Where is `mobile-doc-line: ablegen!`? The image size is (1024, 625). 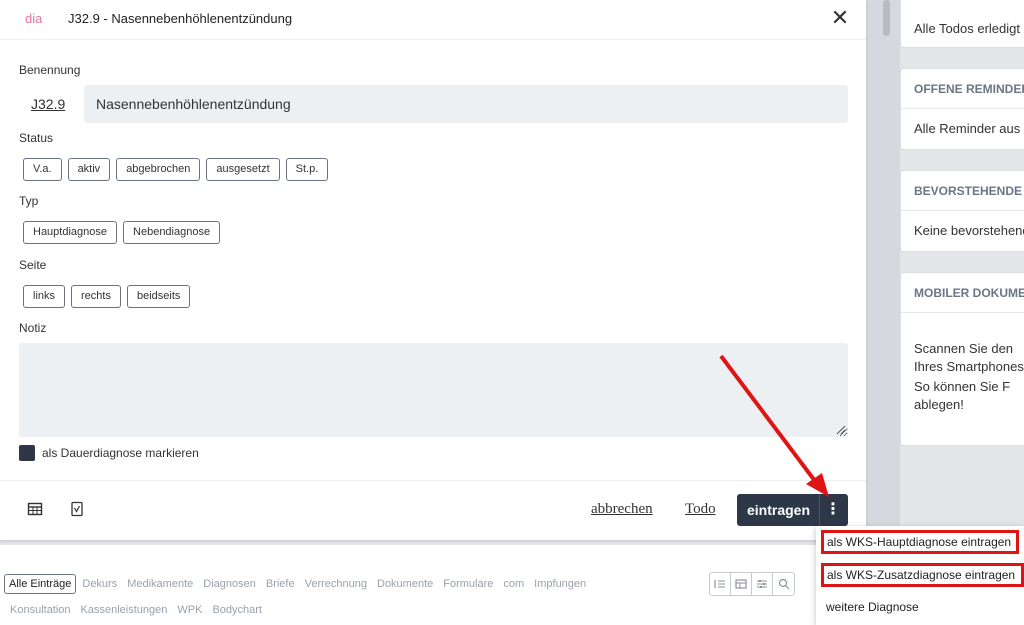 mobile-doc-line: ablegen! is located at coordinates (939, 404).